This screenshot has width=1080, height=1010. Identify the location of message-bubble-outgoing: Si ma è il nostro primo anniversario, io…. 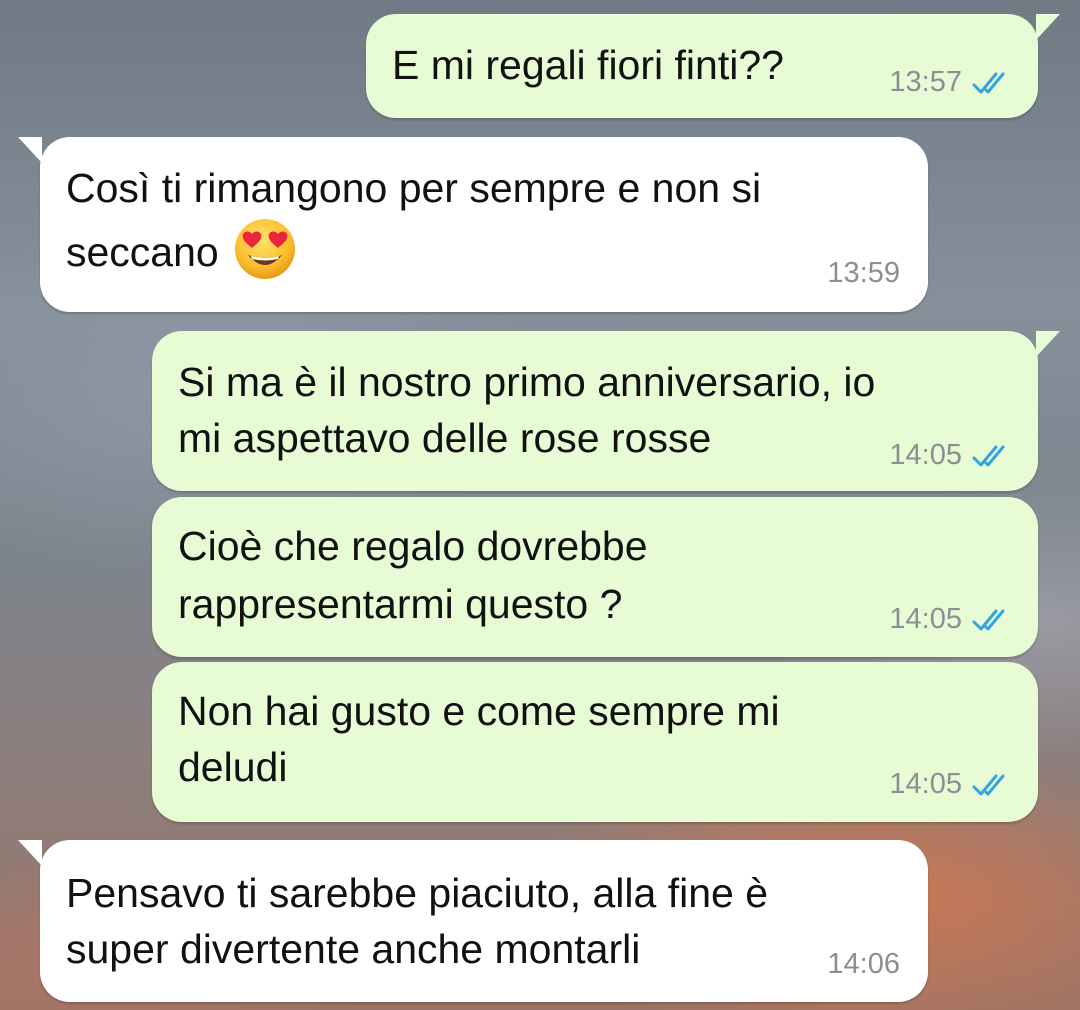
(606, 411).